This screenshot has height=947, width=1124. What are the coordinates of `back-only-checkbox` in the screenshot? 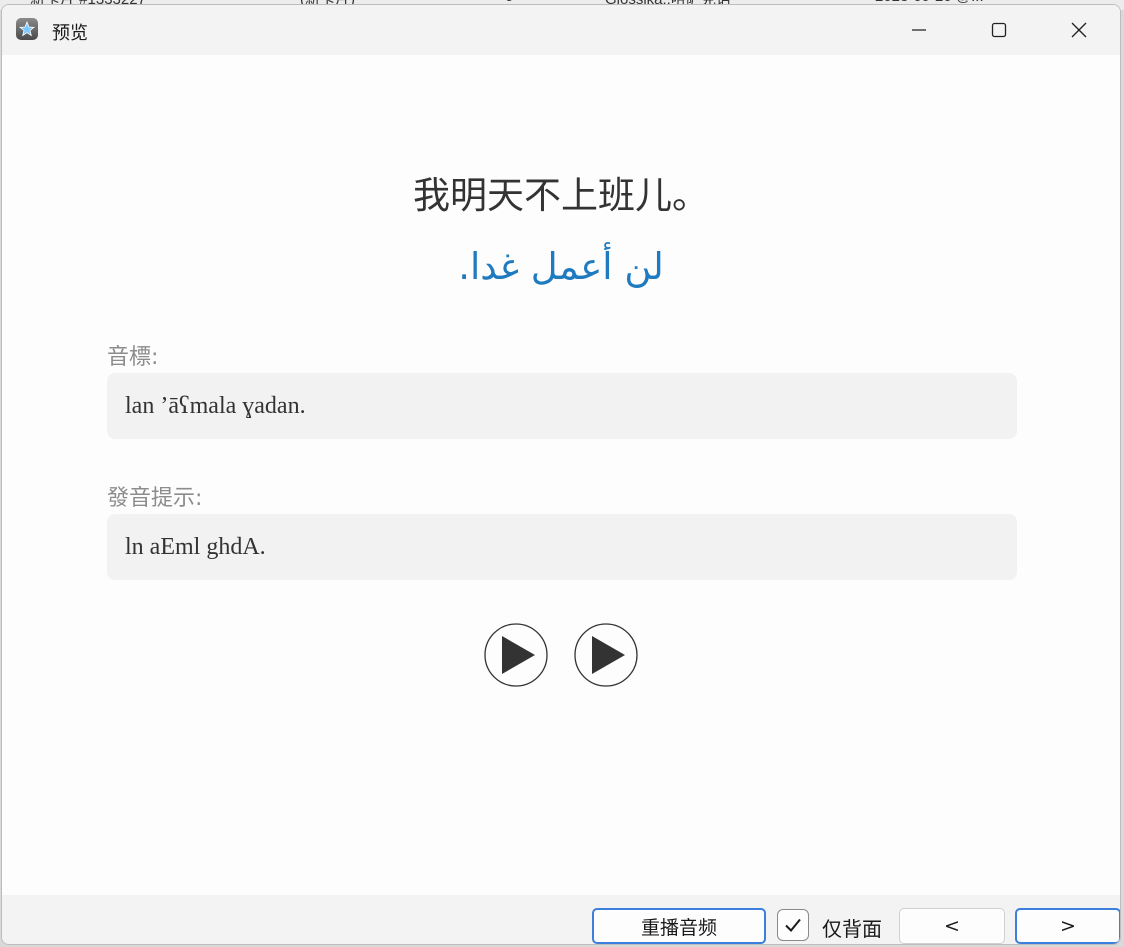 It's located at (793, 925).